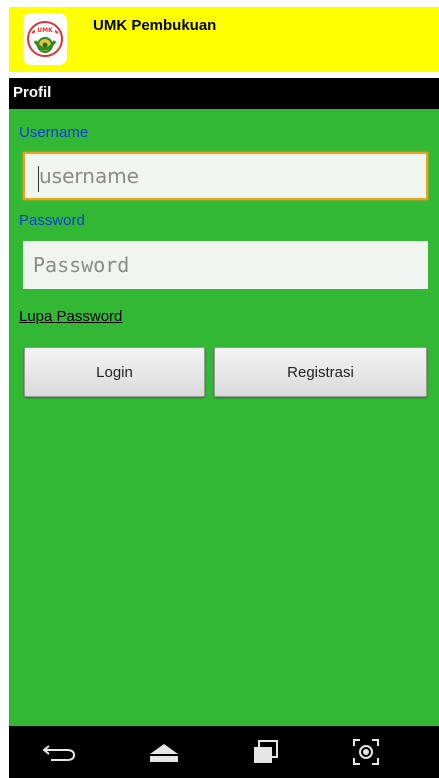 This screenshot has height=778, width=439. I want to click on login-button: Login, so click(114, 372).